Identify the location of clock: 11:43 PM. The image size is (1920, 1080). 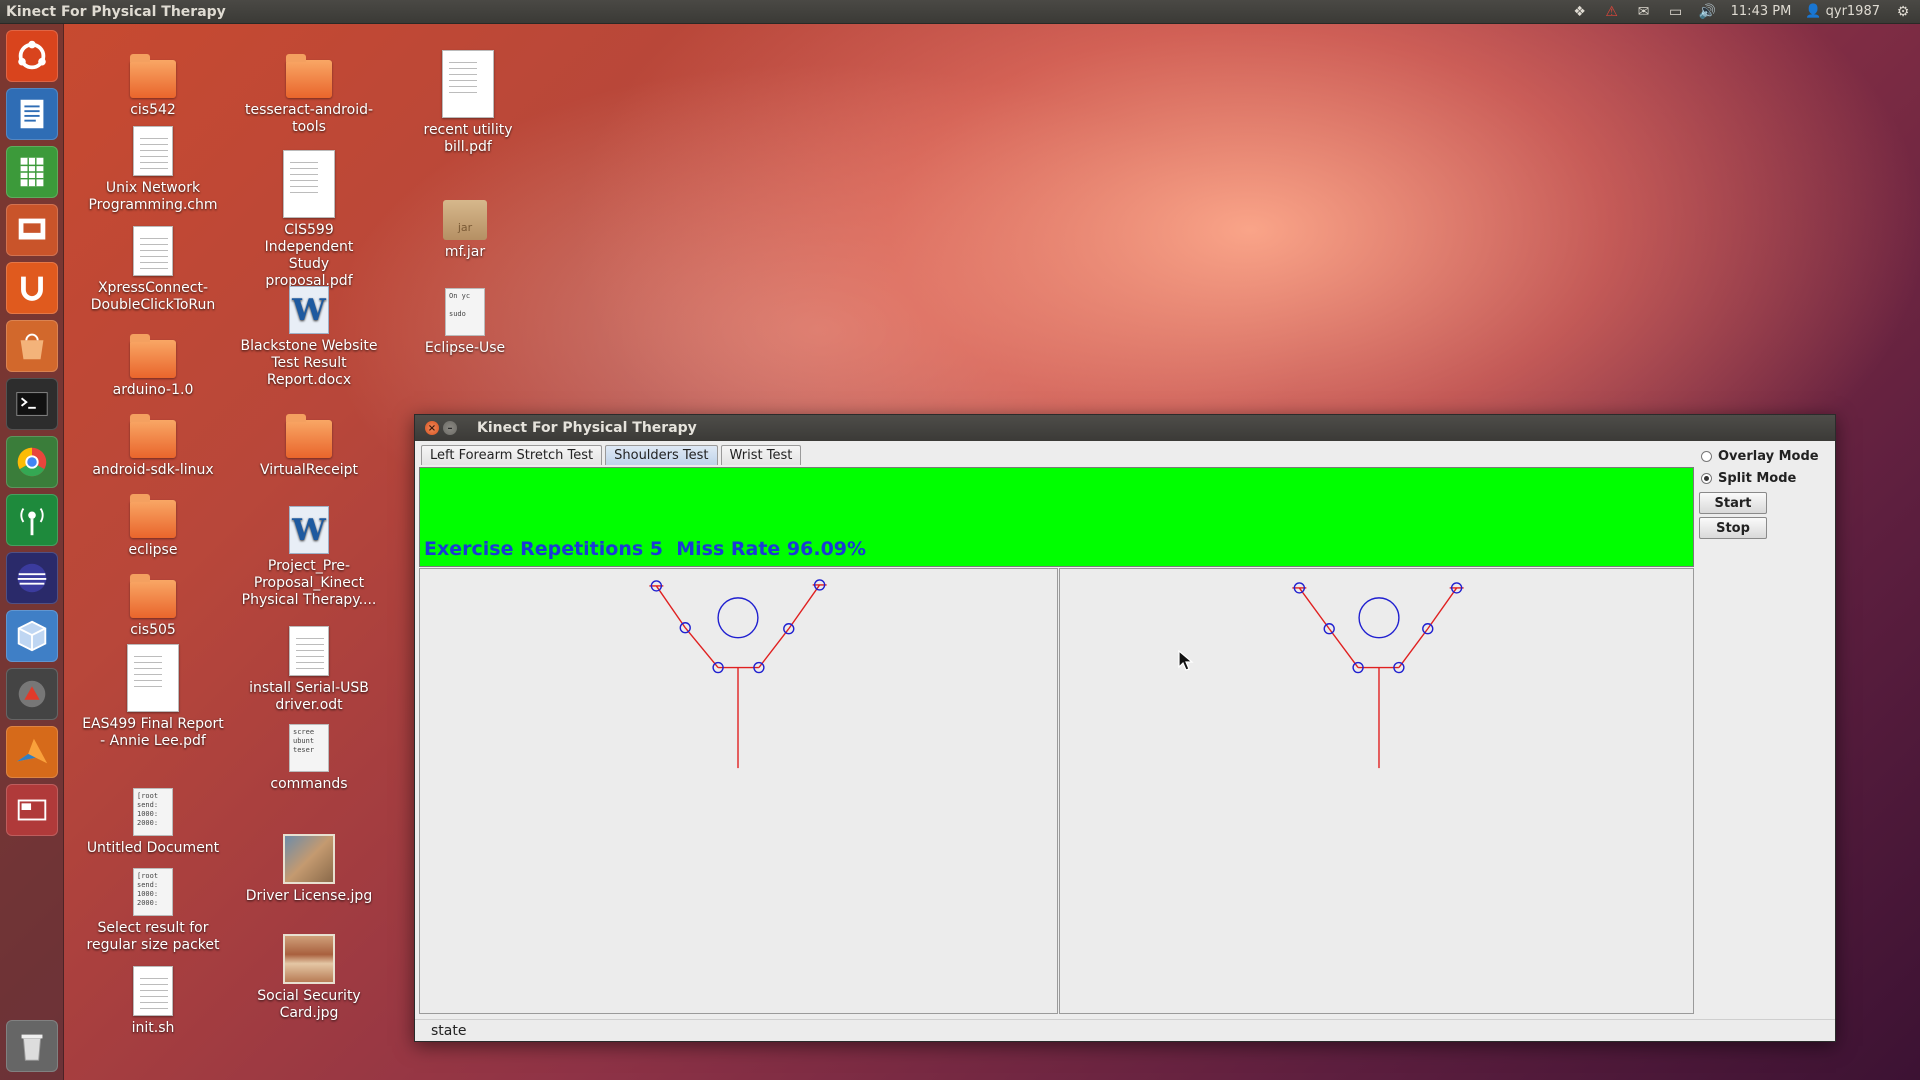
(1761, 11).